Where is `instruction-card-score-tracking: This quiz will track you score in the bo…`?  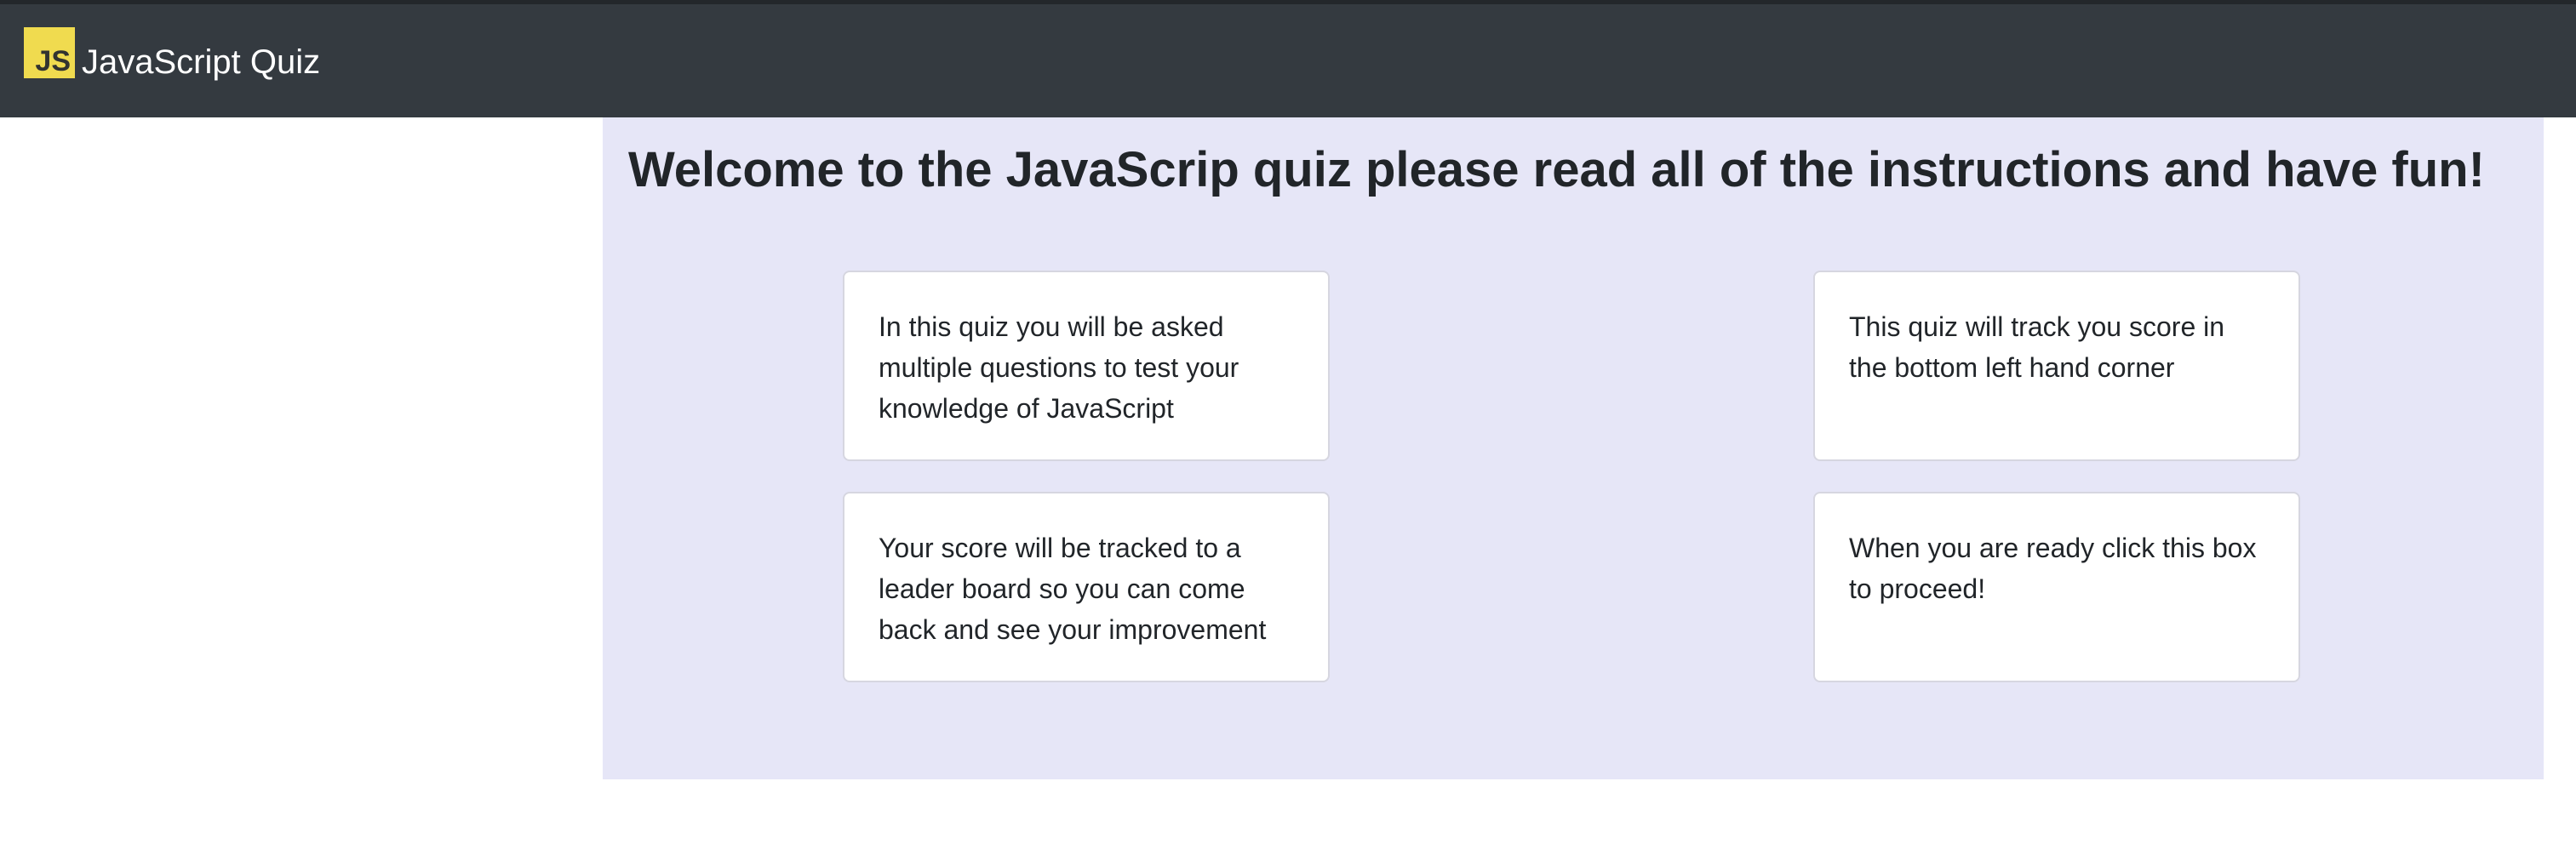
instruction-card-score-tracking: This quiz will track you score in the bo… is located at coordinates (2056, 366).